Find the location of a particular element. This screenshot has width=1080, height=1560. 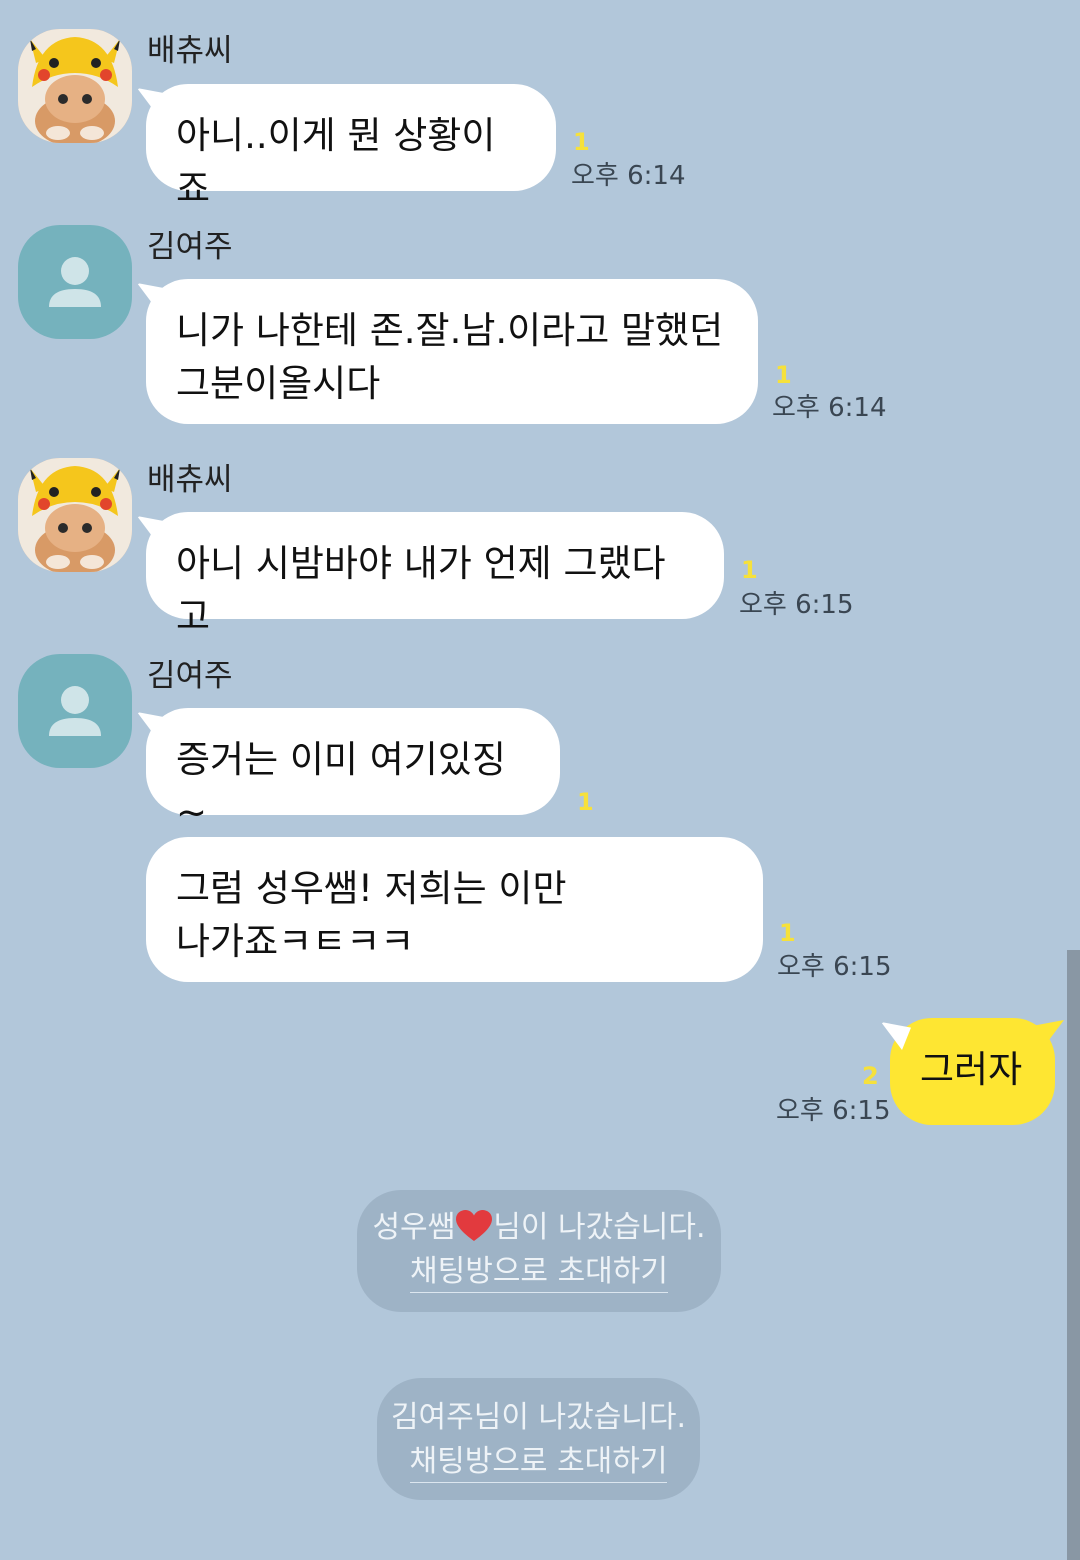

system-notice-left: 김여주님이 나갔습니다. 채팅방으로 초대하기 is located at coordinates (538, 1439).